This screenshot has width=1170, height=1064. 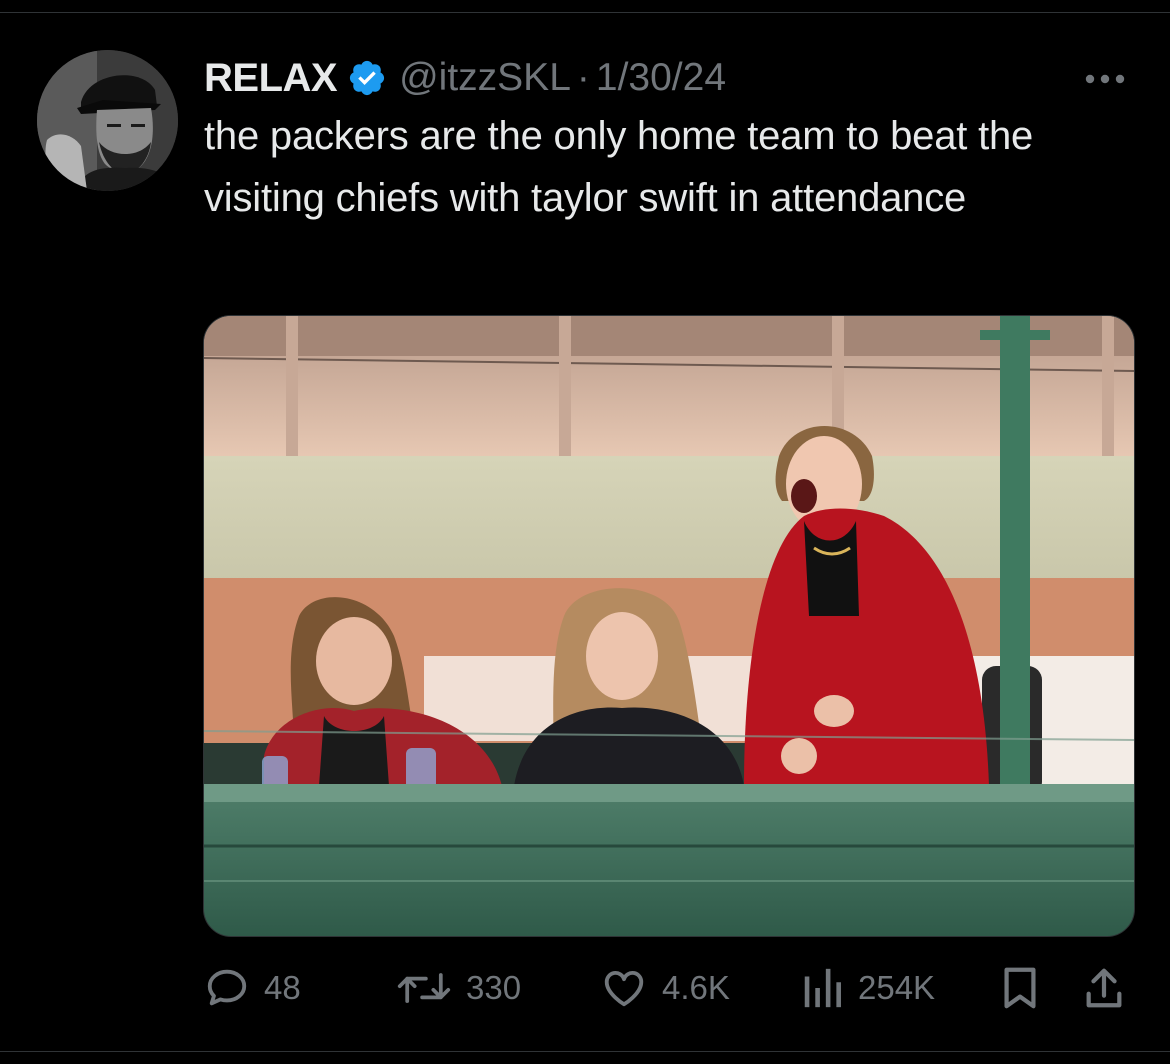 What do you see at coordinates (696, 987) in the screenshot?
I see `like-count: 4.6K` at bounding box center [696, 987].